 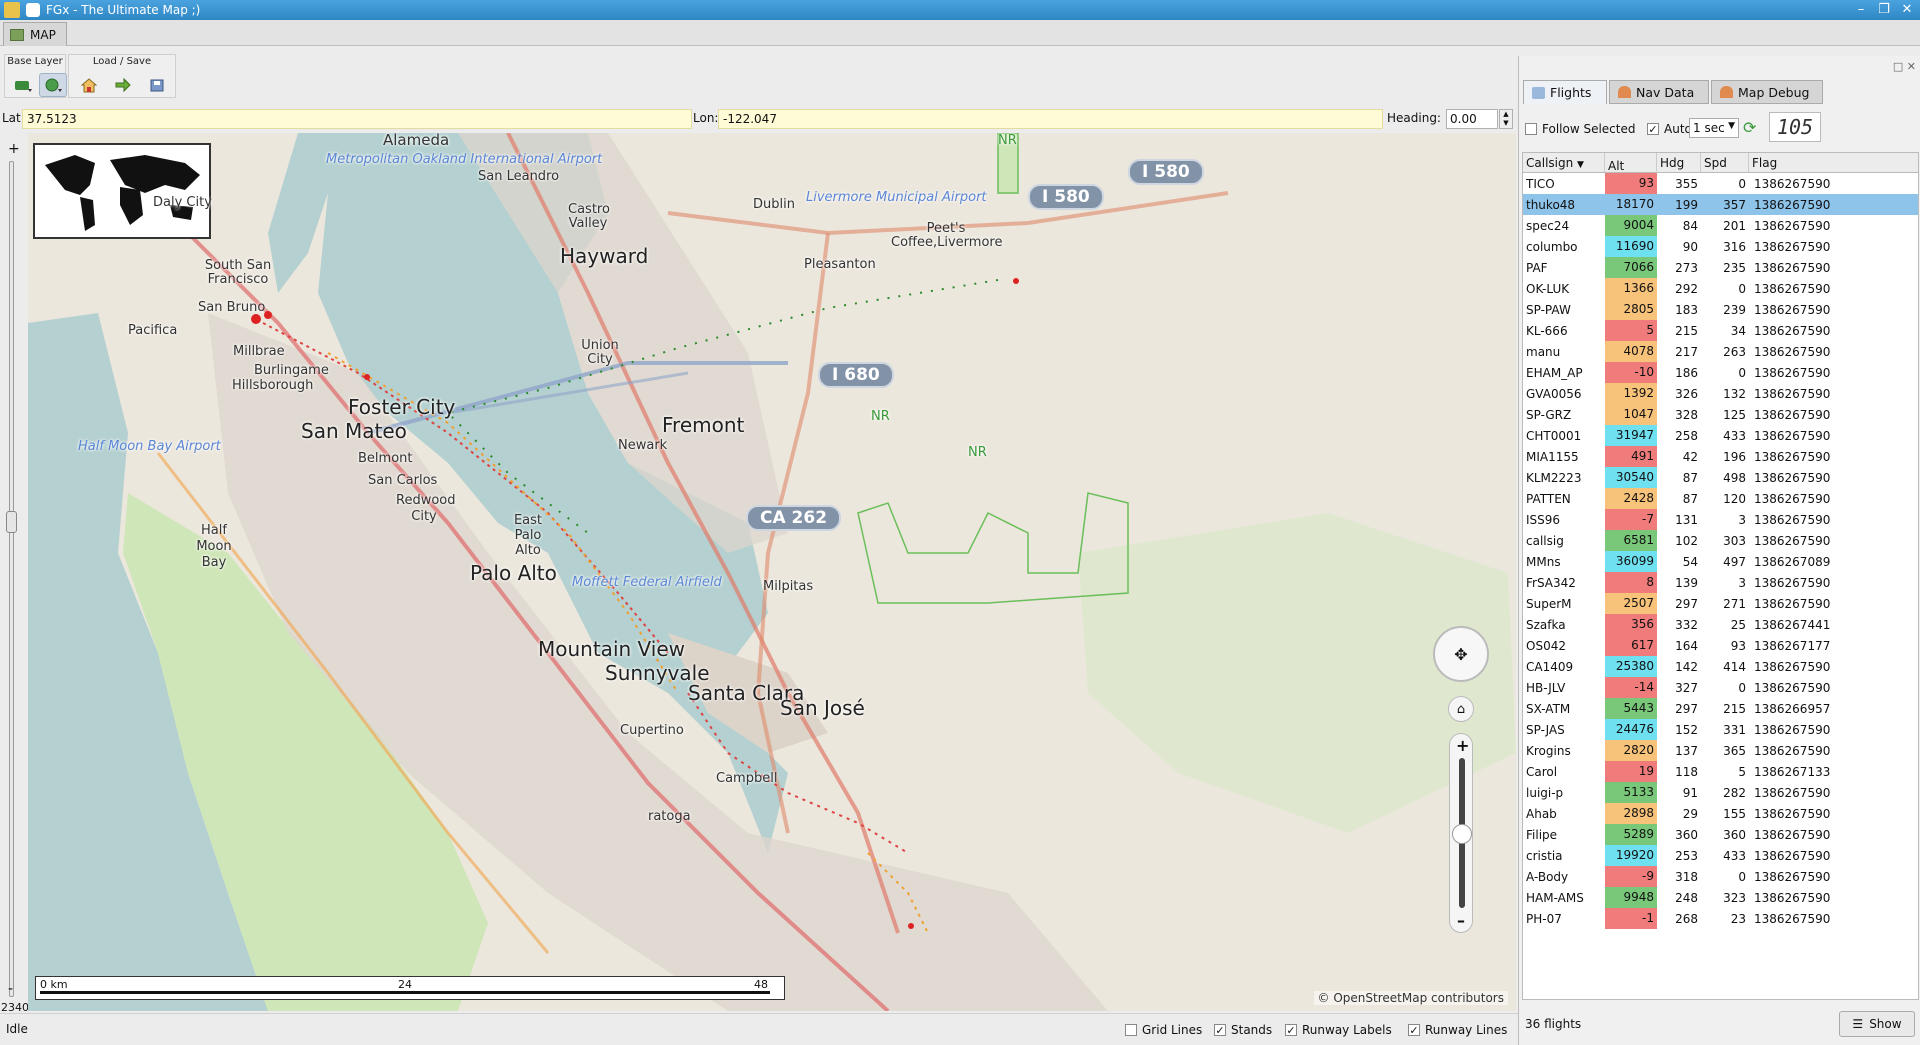 I want to click on col-callsign: Callsign ▼, so click(x=1564, y=162).